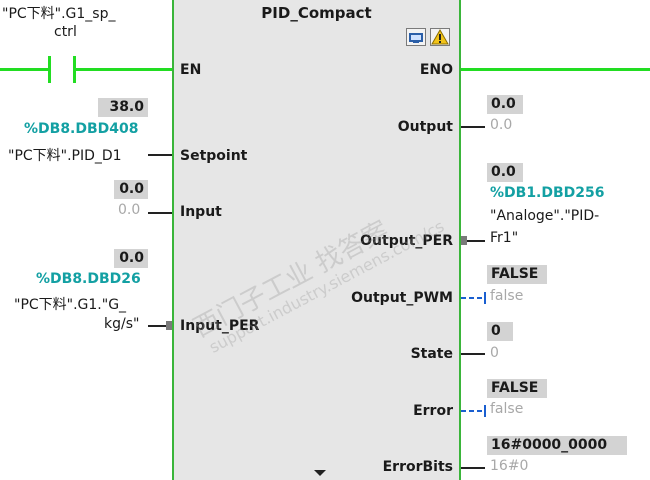  Describe the element at coordinates (160, 155) in the screenshot. I see `setpoint-wire` at that location.